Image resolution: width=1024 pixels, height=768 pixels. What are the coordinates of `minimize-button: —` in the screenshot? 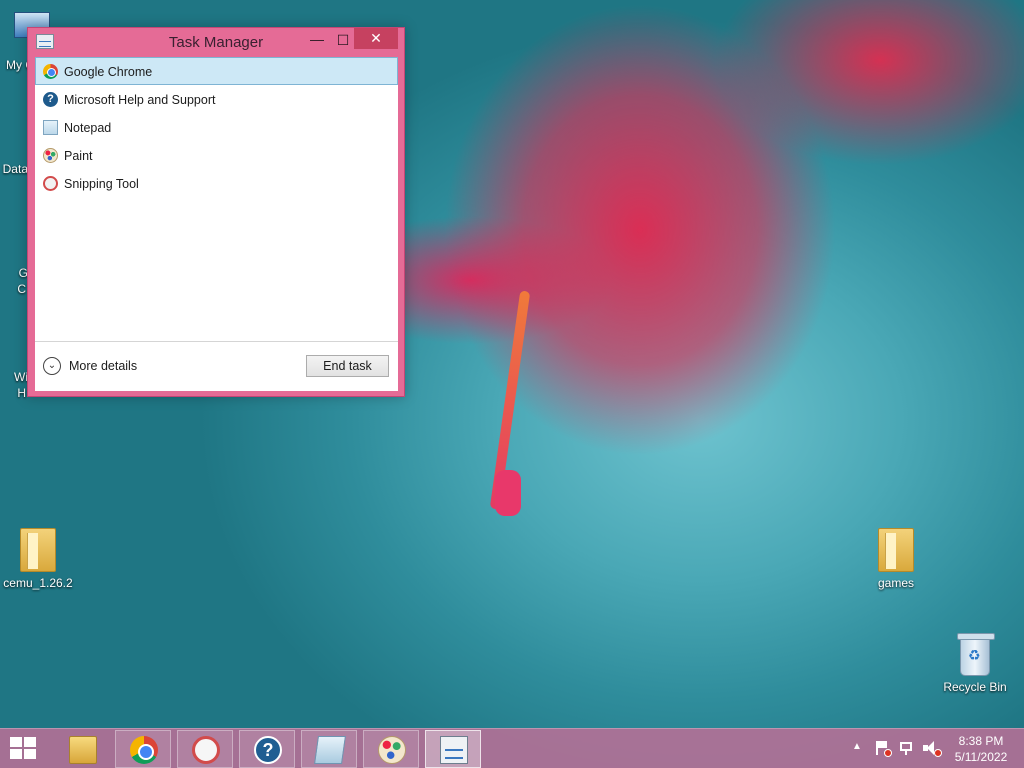 It's located at (317, 41).